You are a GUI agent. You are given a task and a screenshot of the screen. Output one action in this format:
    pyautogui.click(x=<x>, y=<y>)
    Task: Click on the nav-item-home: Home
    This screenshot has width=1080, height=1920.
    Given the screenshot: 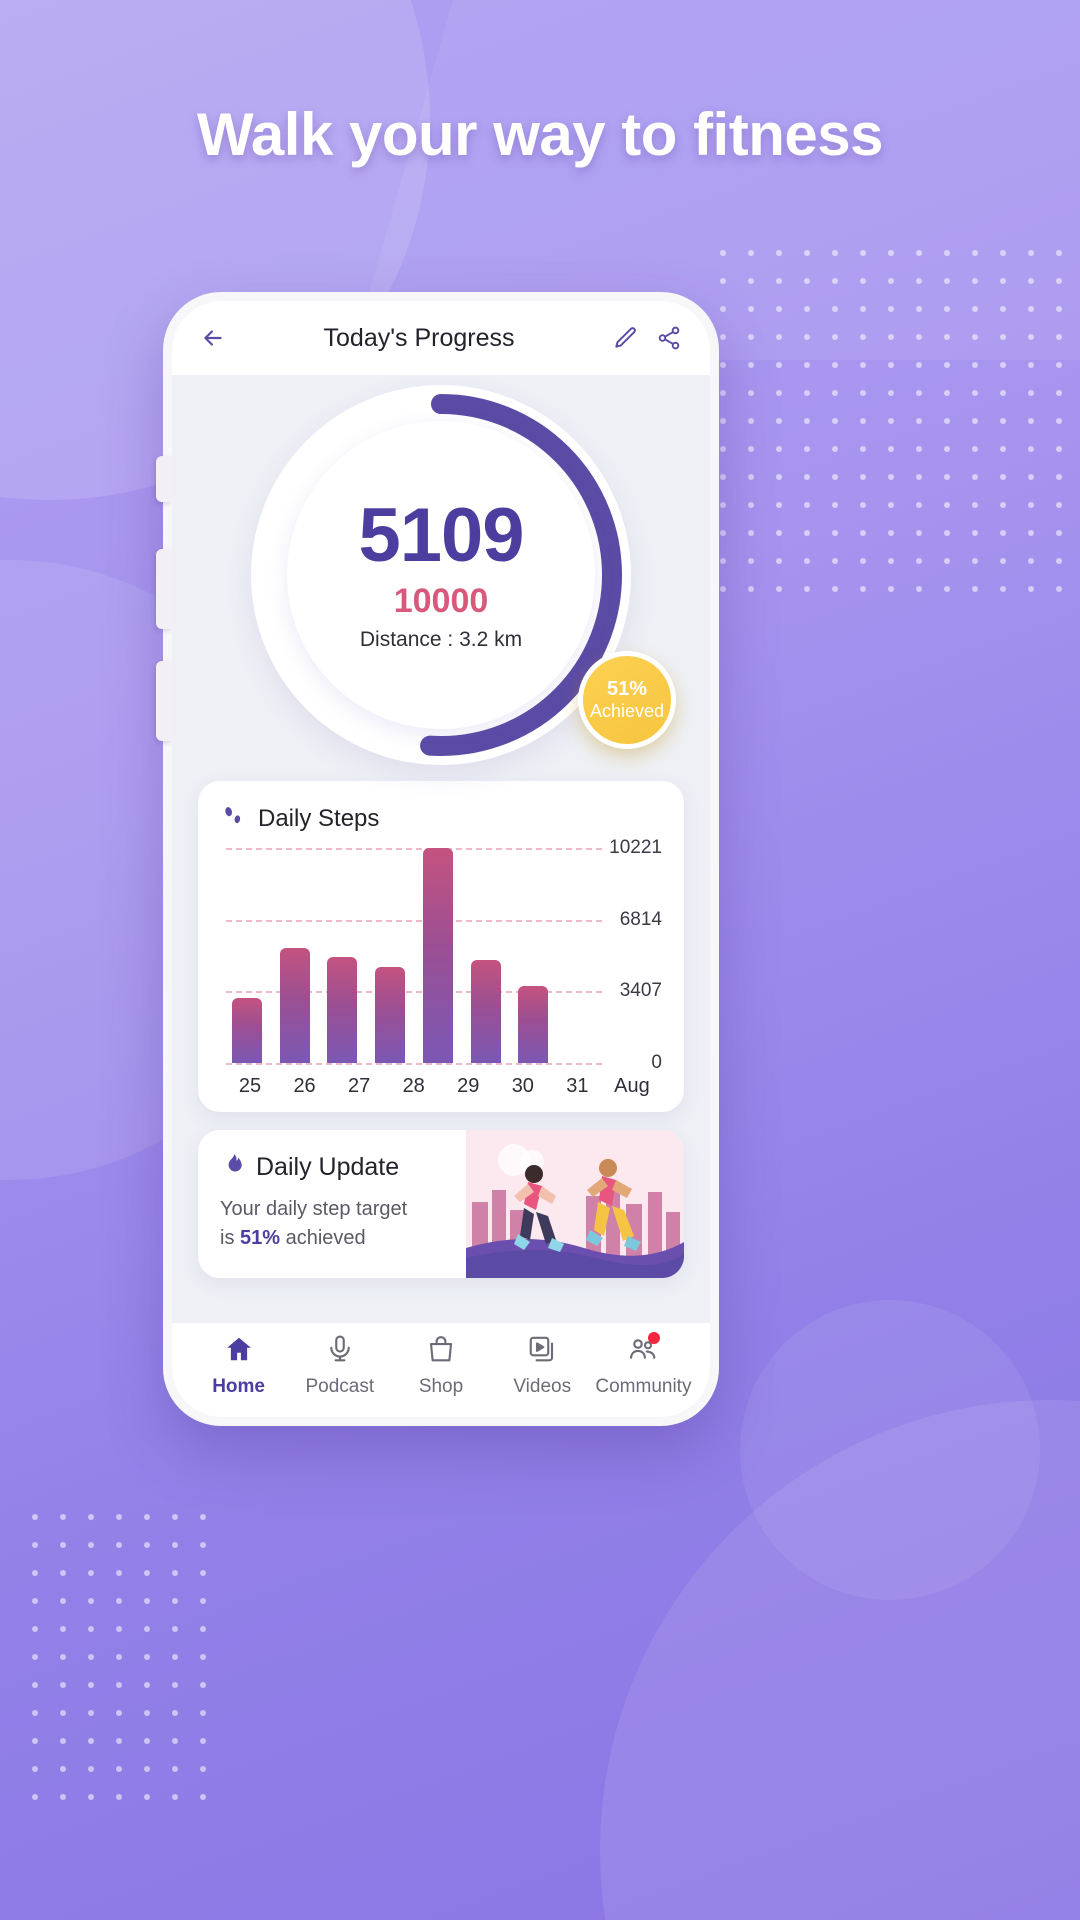 What is the action you would take?
    pyautogui.click(x=238, y=1366)
    